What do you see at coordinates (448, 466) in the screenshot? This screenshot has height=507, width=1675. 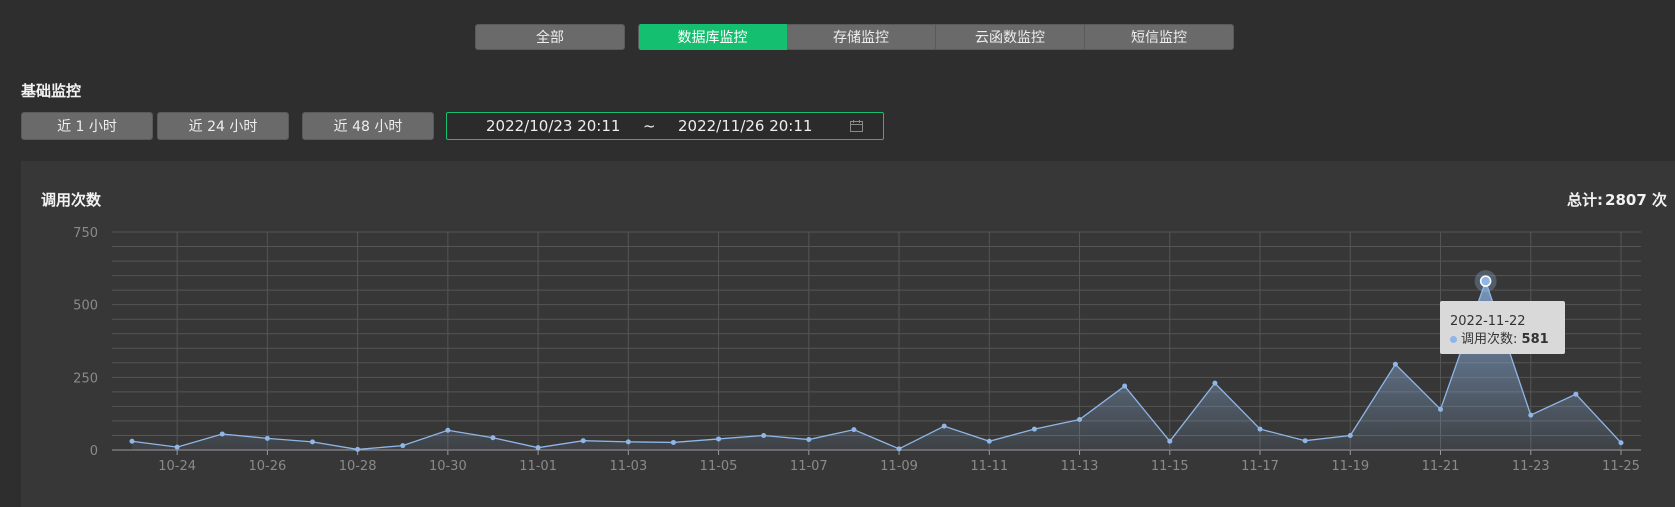 I see `x-tick-label: 10-30` at bounding box center [448, 466].